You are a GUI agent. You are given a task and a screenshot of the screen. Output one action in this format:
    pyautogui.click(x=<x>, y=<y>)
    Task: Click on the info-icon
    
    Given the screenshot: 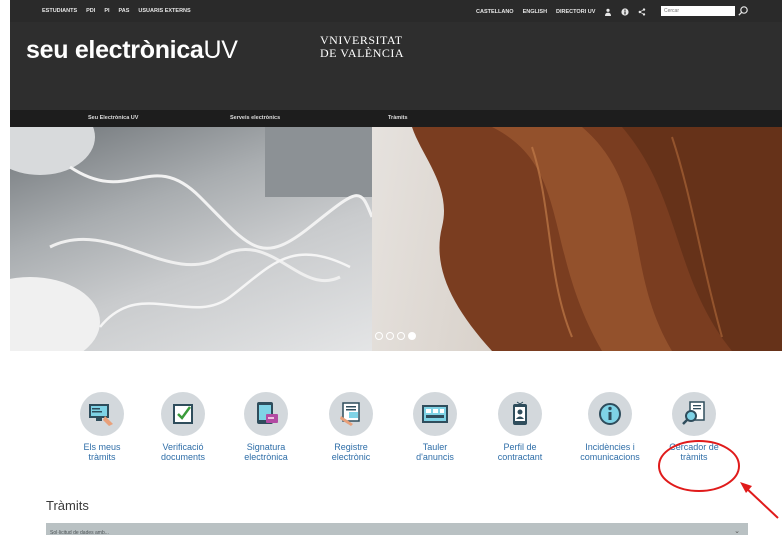 What is the action you would take?
    pyautogui.click(x=625, y=12)
    